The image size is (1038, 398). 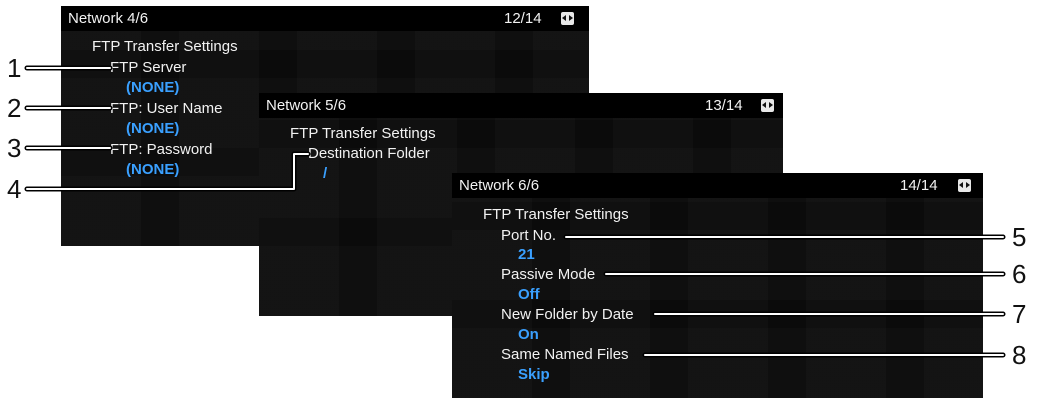 I want to click on callout-number-4: 4, so click(x=14, y=189).